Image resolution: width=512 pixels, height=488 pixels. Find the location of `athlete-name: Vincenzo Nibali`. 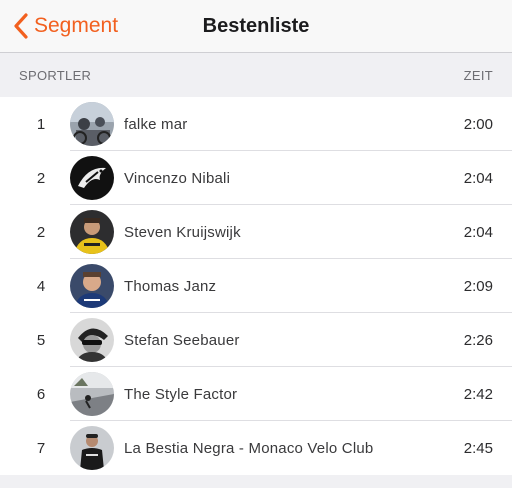

athlete-name: Vincenzo Nibali is located at coordinates (177, 178).